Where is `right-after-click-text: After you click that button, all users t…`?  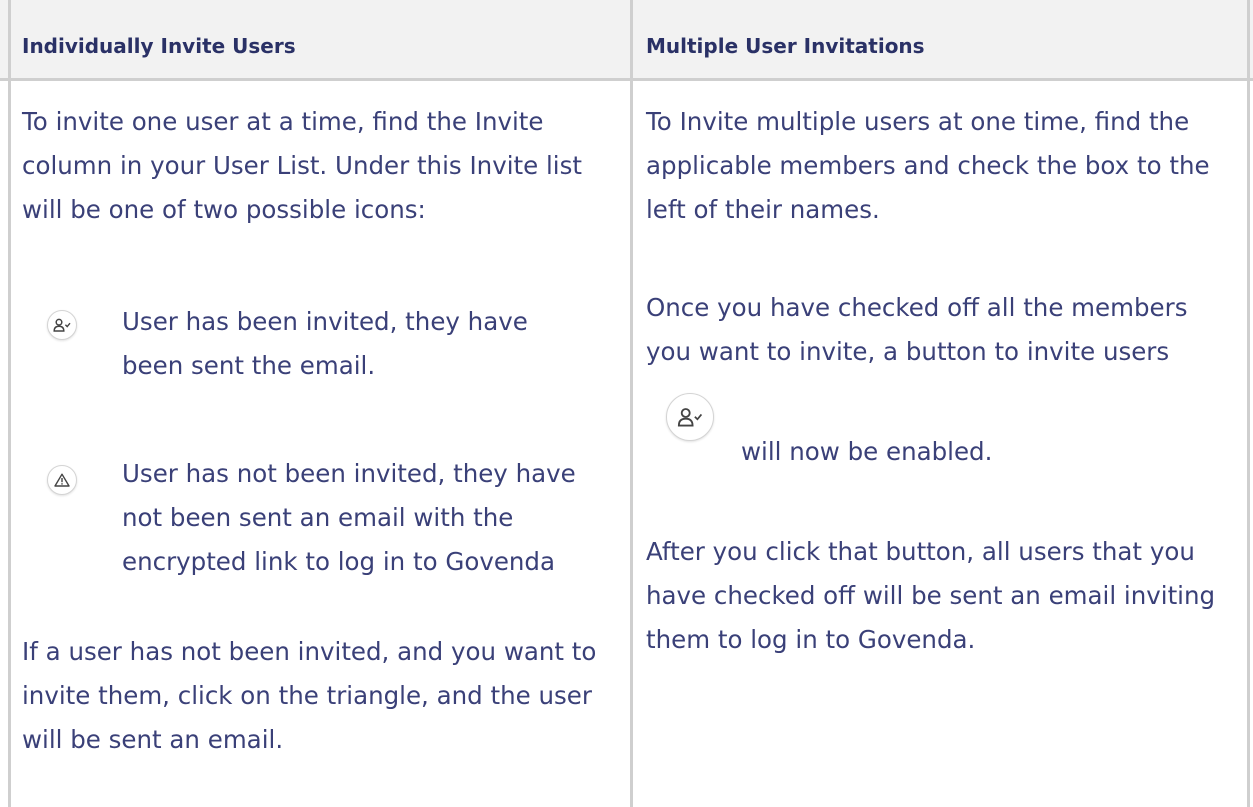
right-after-click-text: After you click that button, all users t… is located at coordinates (931, 595).